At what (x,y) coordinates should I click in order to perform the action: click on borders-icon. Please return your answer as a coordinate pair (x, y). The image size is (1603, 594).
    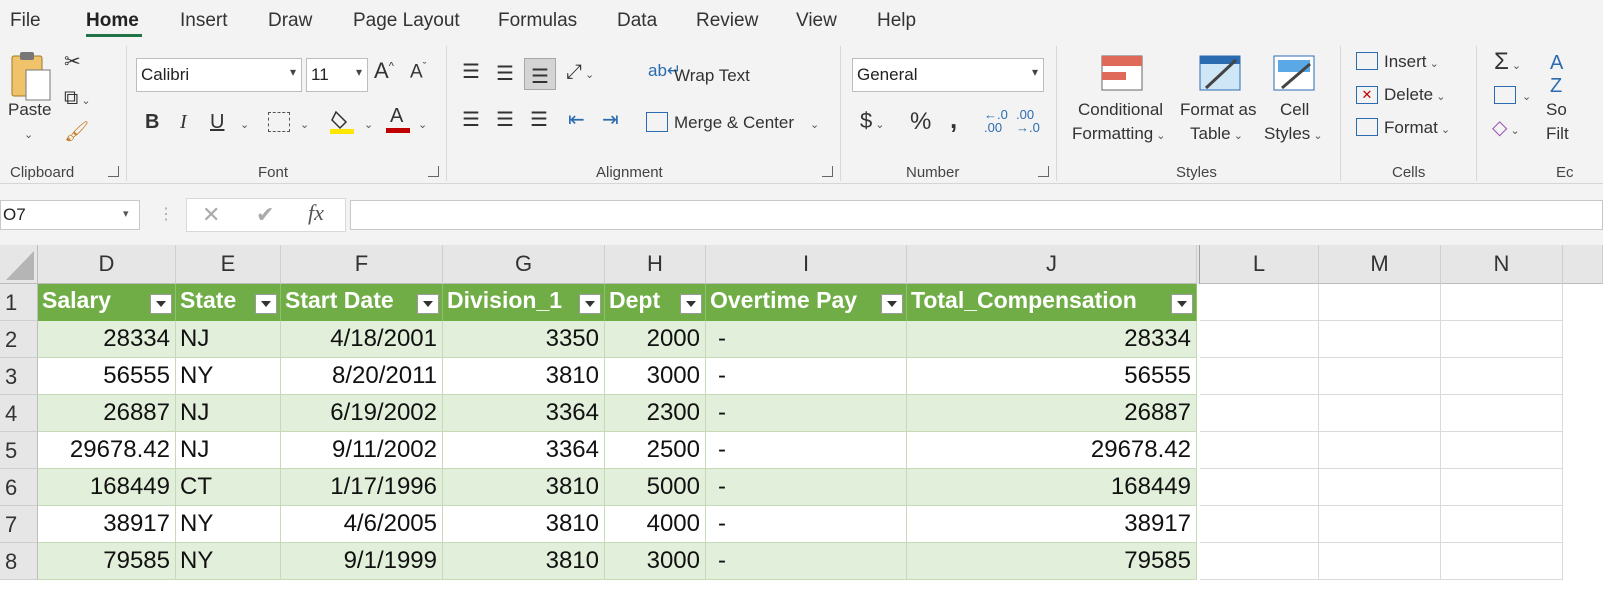
    Looking at the image, I should click on (279, 122).